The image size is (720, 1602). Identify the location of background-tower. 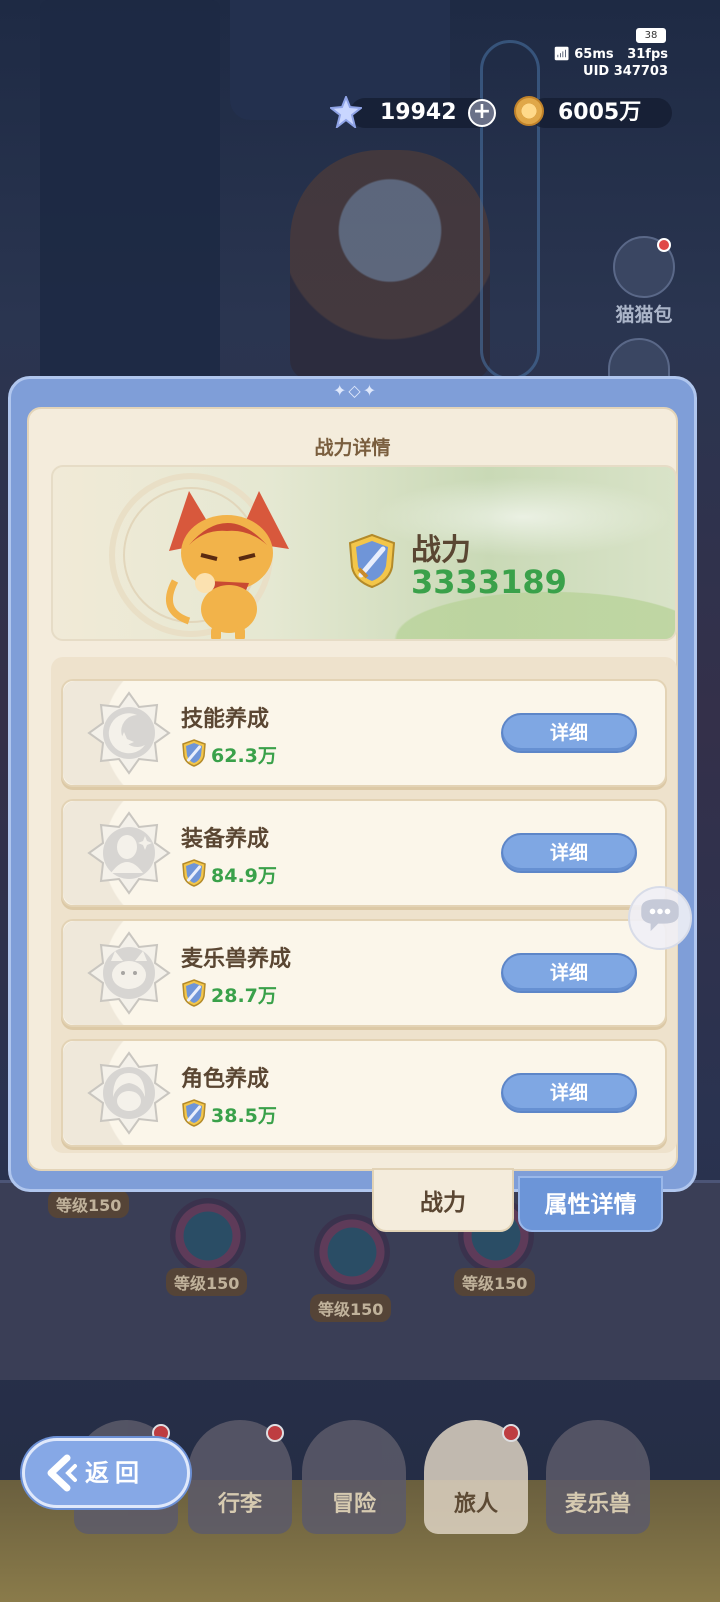
(130, 210).